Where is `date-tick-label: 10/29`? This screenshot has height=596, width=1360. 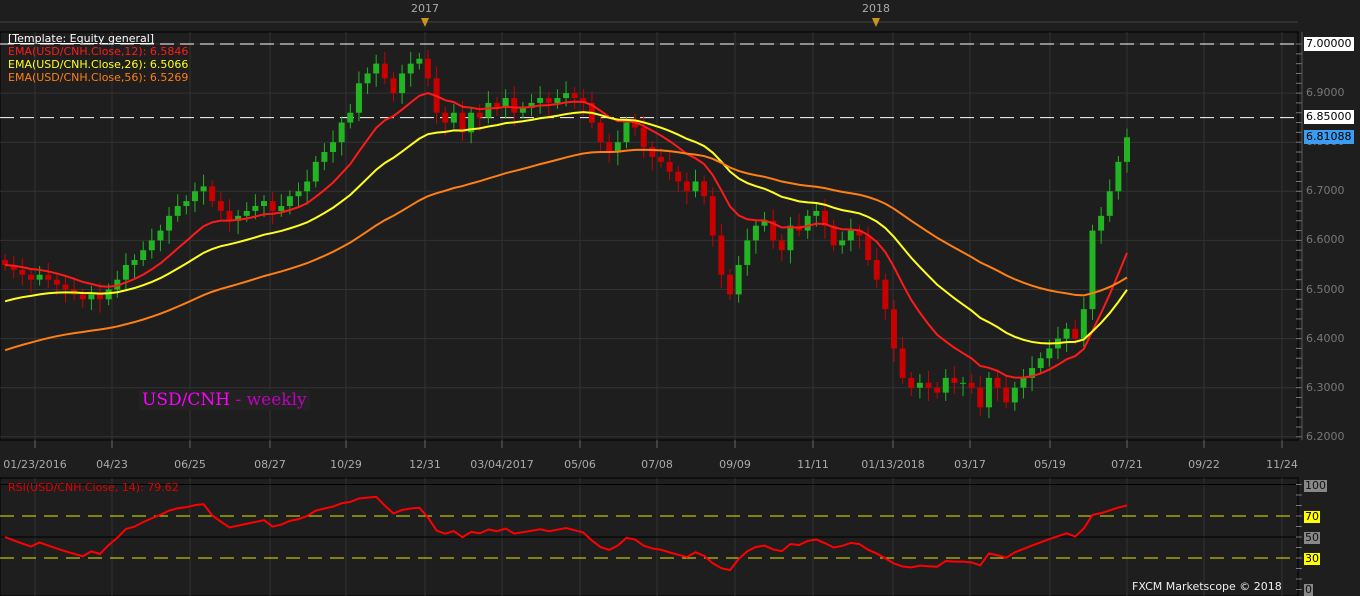 date-tick-label: 10/29 is located at coordinates (346, 464).